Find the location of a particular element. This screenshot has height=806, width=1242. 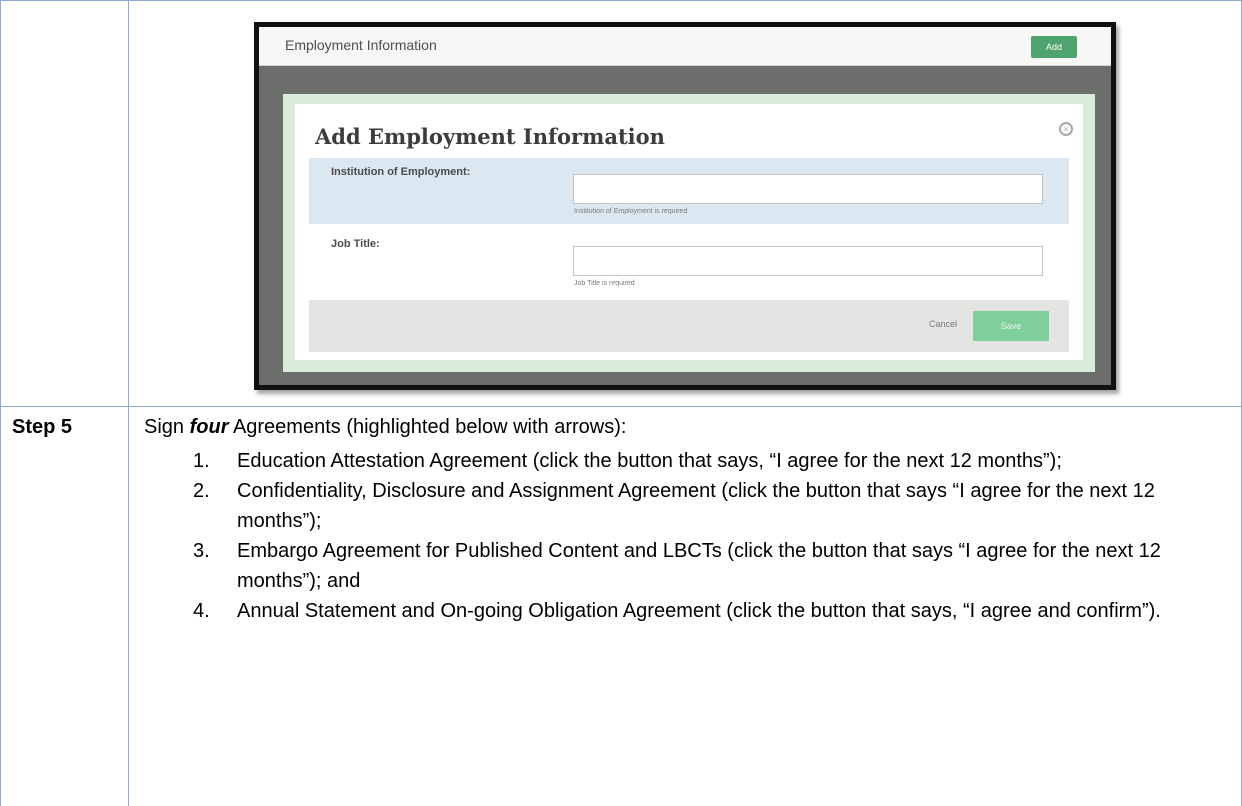

institution-row: Institution of Employment is located at coordinates (689, 191).